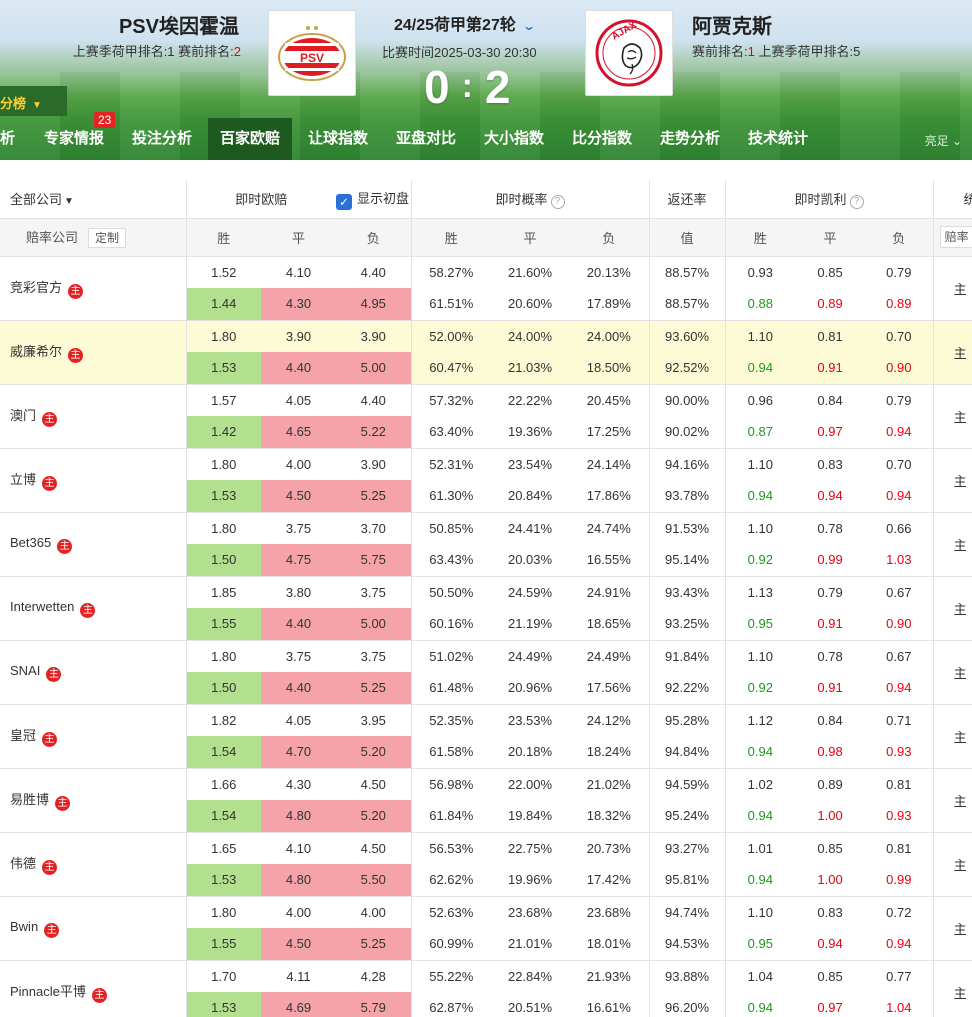 Image resolution: width=972 pixels, height=1017 pixels. Describe the element at coordinates (93, 672) in the screenshot. I see `company-name: SNAI 主` at that location.